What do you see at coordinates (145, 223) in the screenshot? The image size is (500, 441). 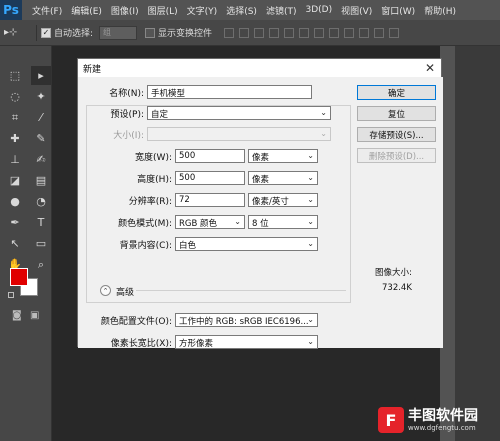 I see `color-mode-label: 颜色模式(M):` at bounding box center [145, 223].